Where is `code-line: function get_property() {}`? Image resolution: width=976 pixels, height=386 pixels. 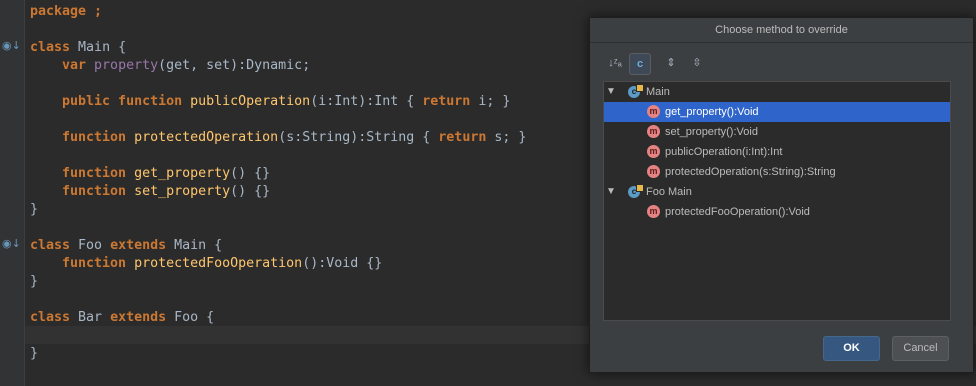
code-line: function get_property() {} is located at coordinates (150, 174).